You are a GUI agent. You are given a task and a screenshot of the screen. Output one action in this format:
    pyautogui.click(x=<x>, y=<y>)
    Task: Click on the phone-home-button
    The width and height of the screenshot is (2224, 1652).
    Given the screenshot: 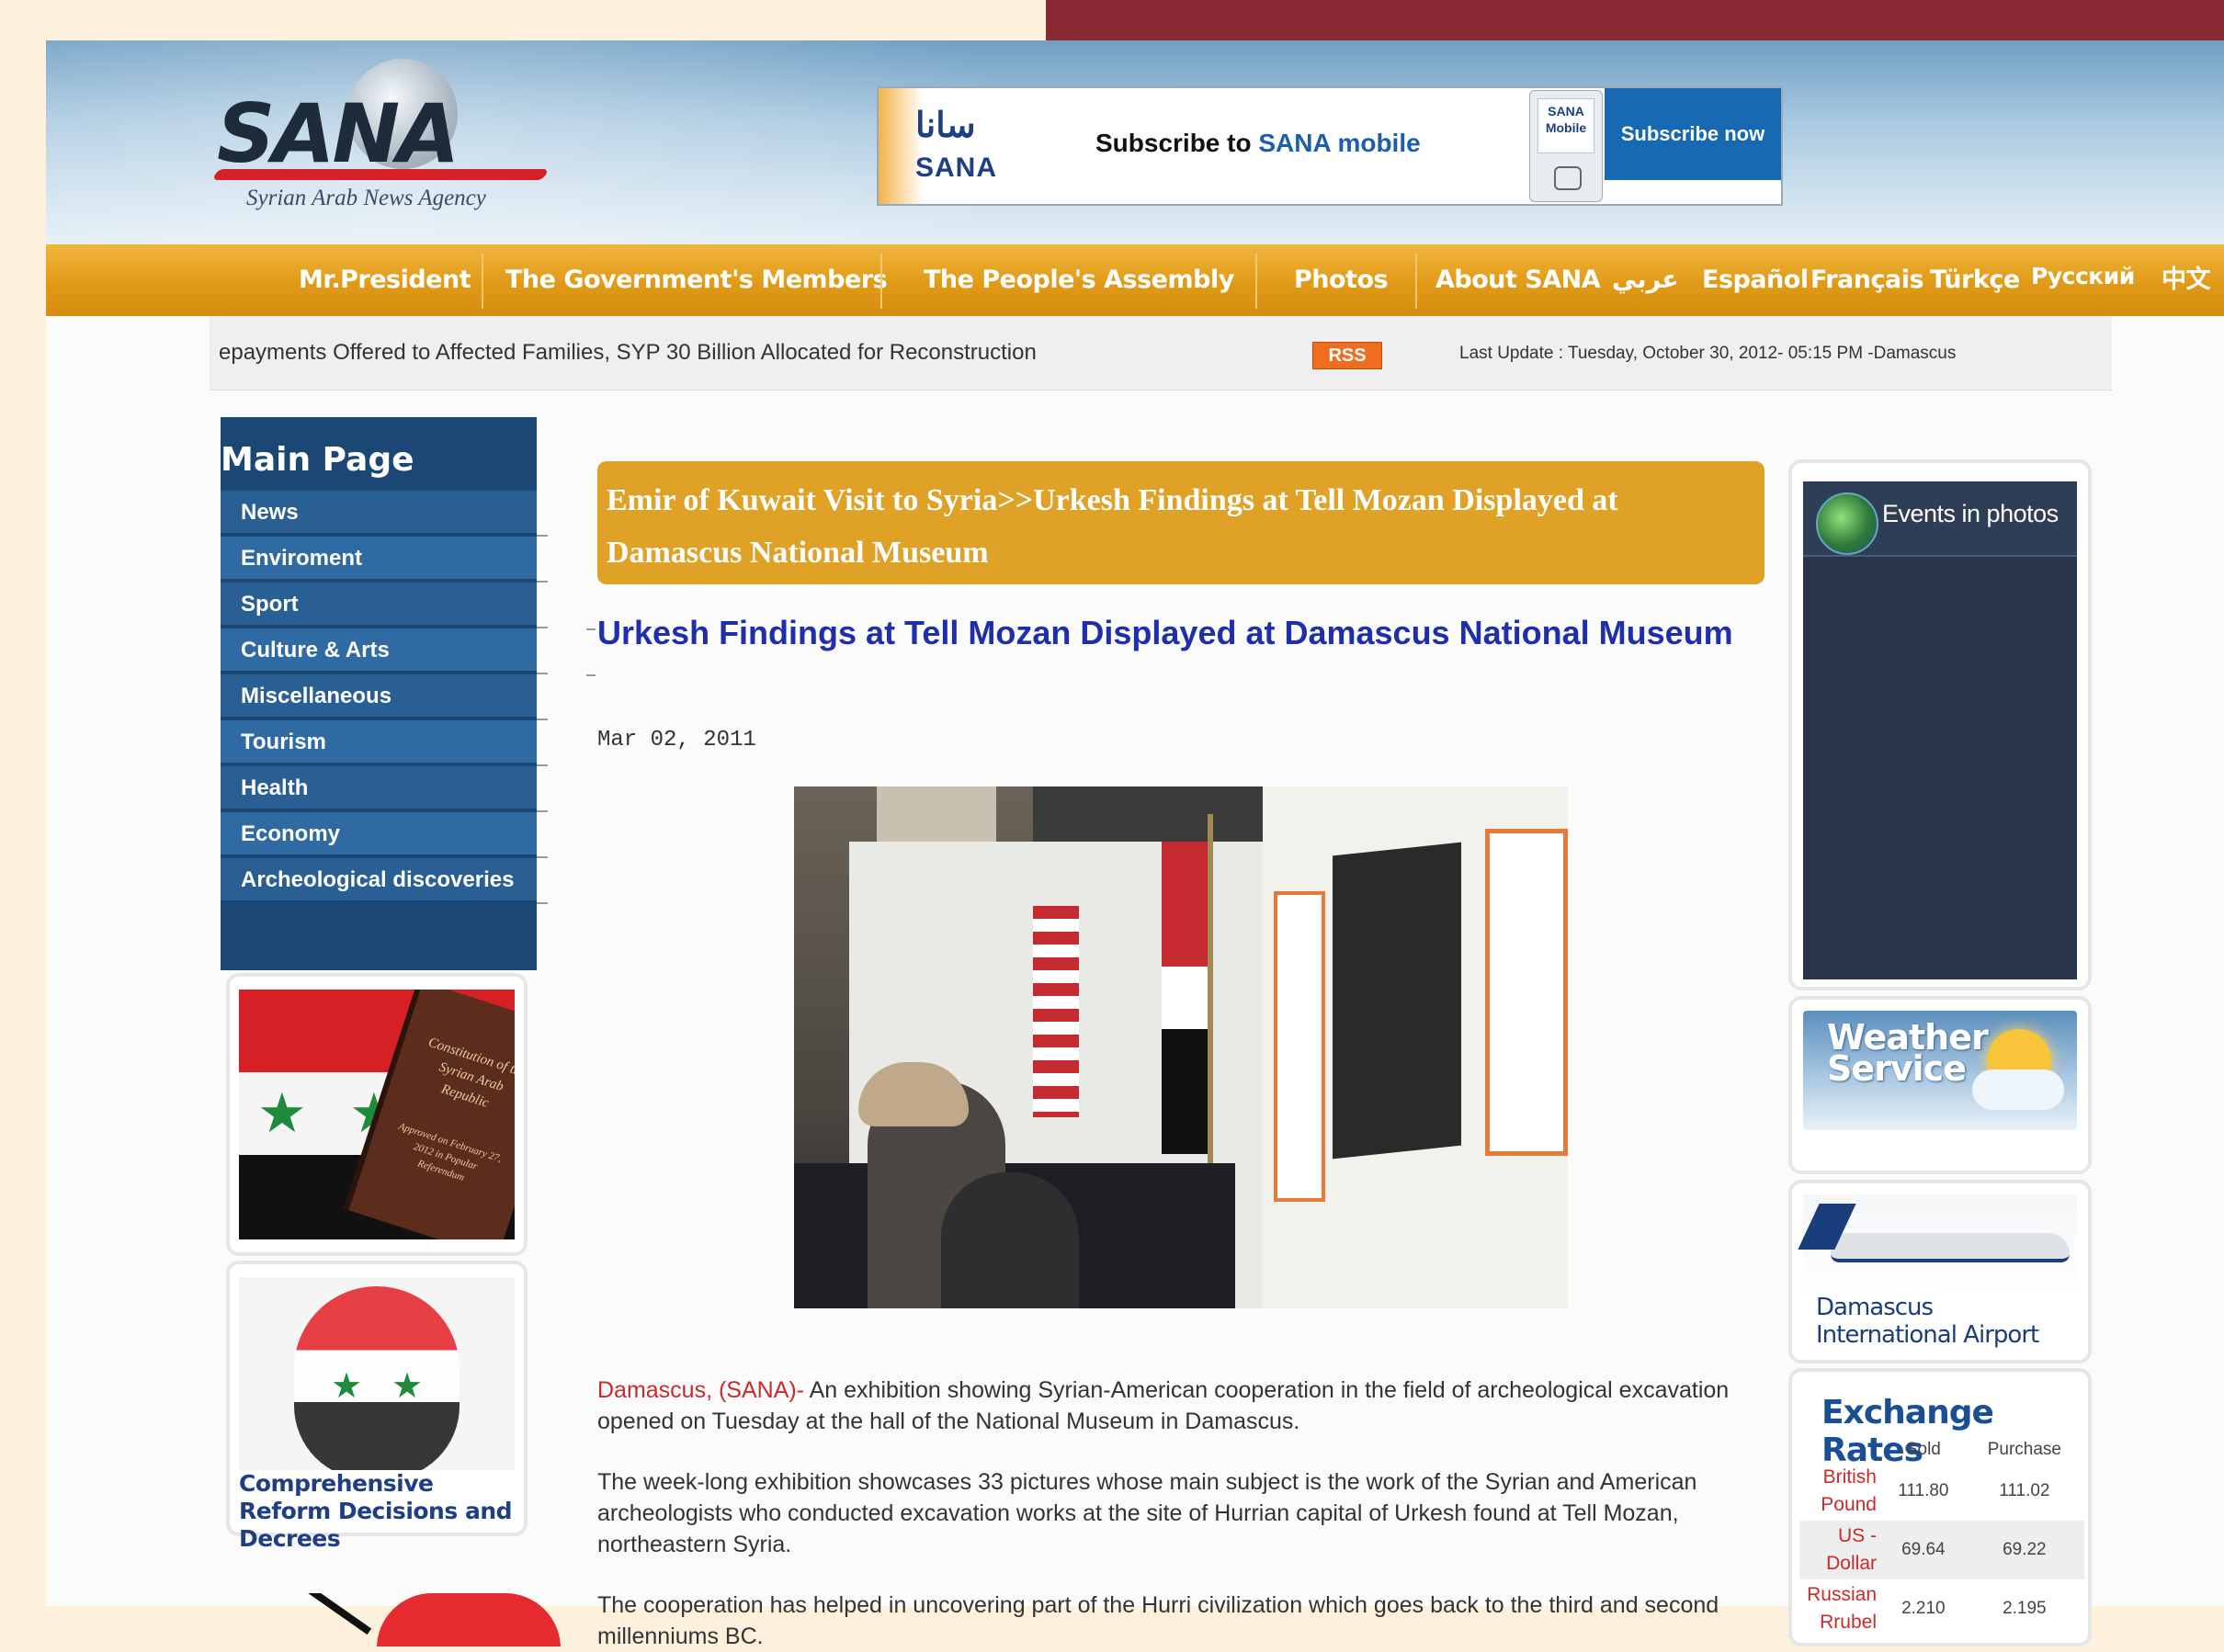 What is the action you would take?
    pyautogui.click(x=1568, y=178)
    